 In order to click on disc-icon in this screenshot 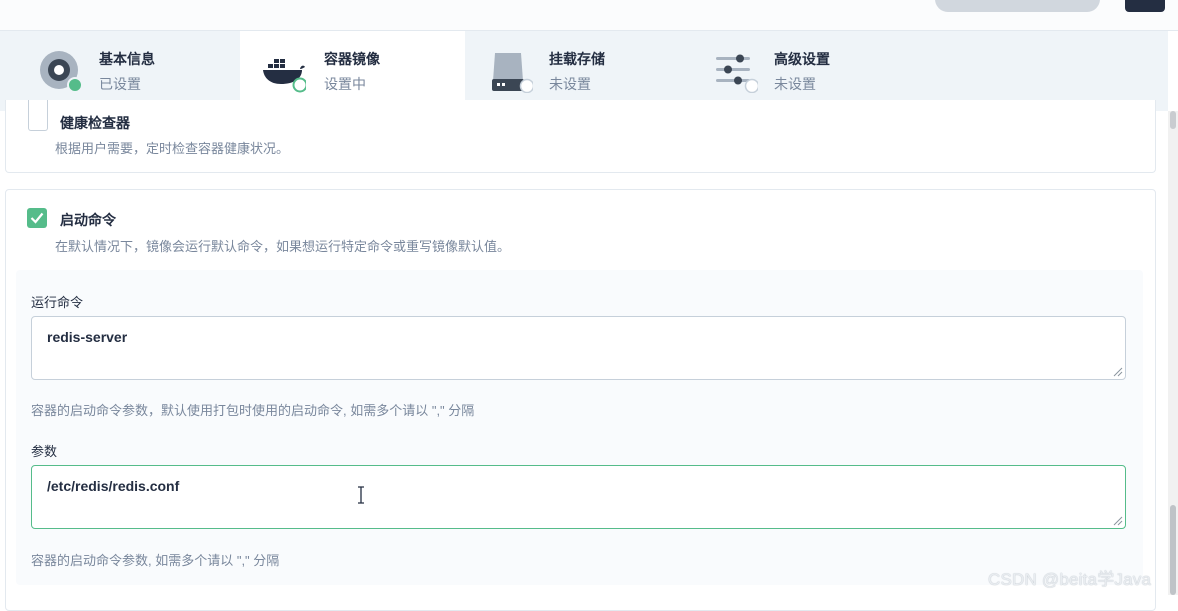, I will do `click(61, 72)`.